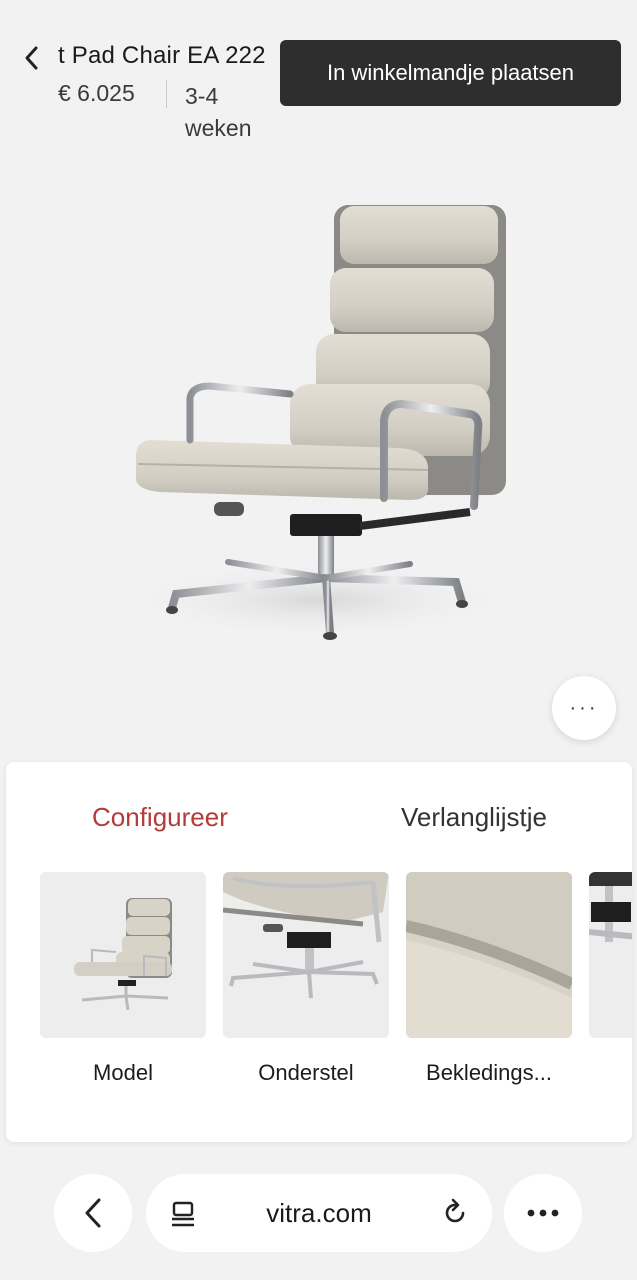 This screenshot has width=637, height=1280. What do you see at coordinates (123, 1072) in the screenshot?
I see `option-label-model: Model` at bounding box center [123, 1072].